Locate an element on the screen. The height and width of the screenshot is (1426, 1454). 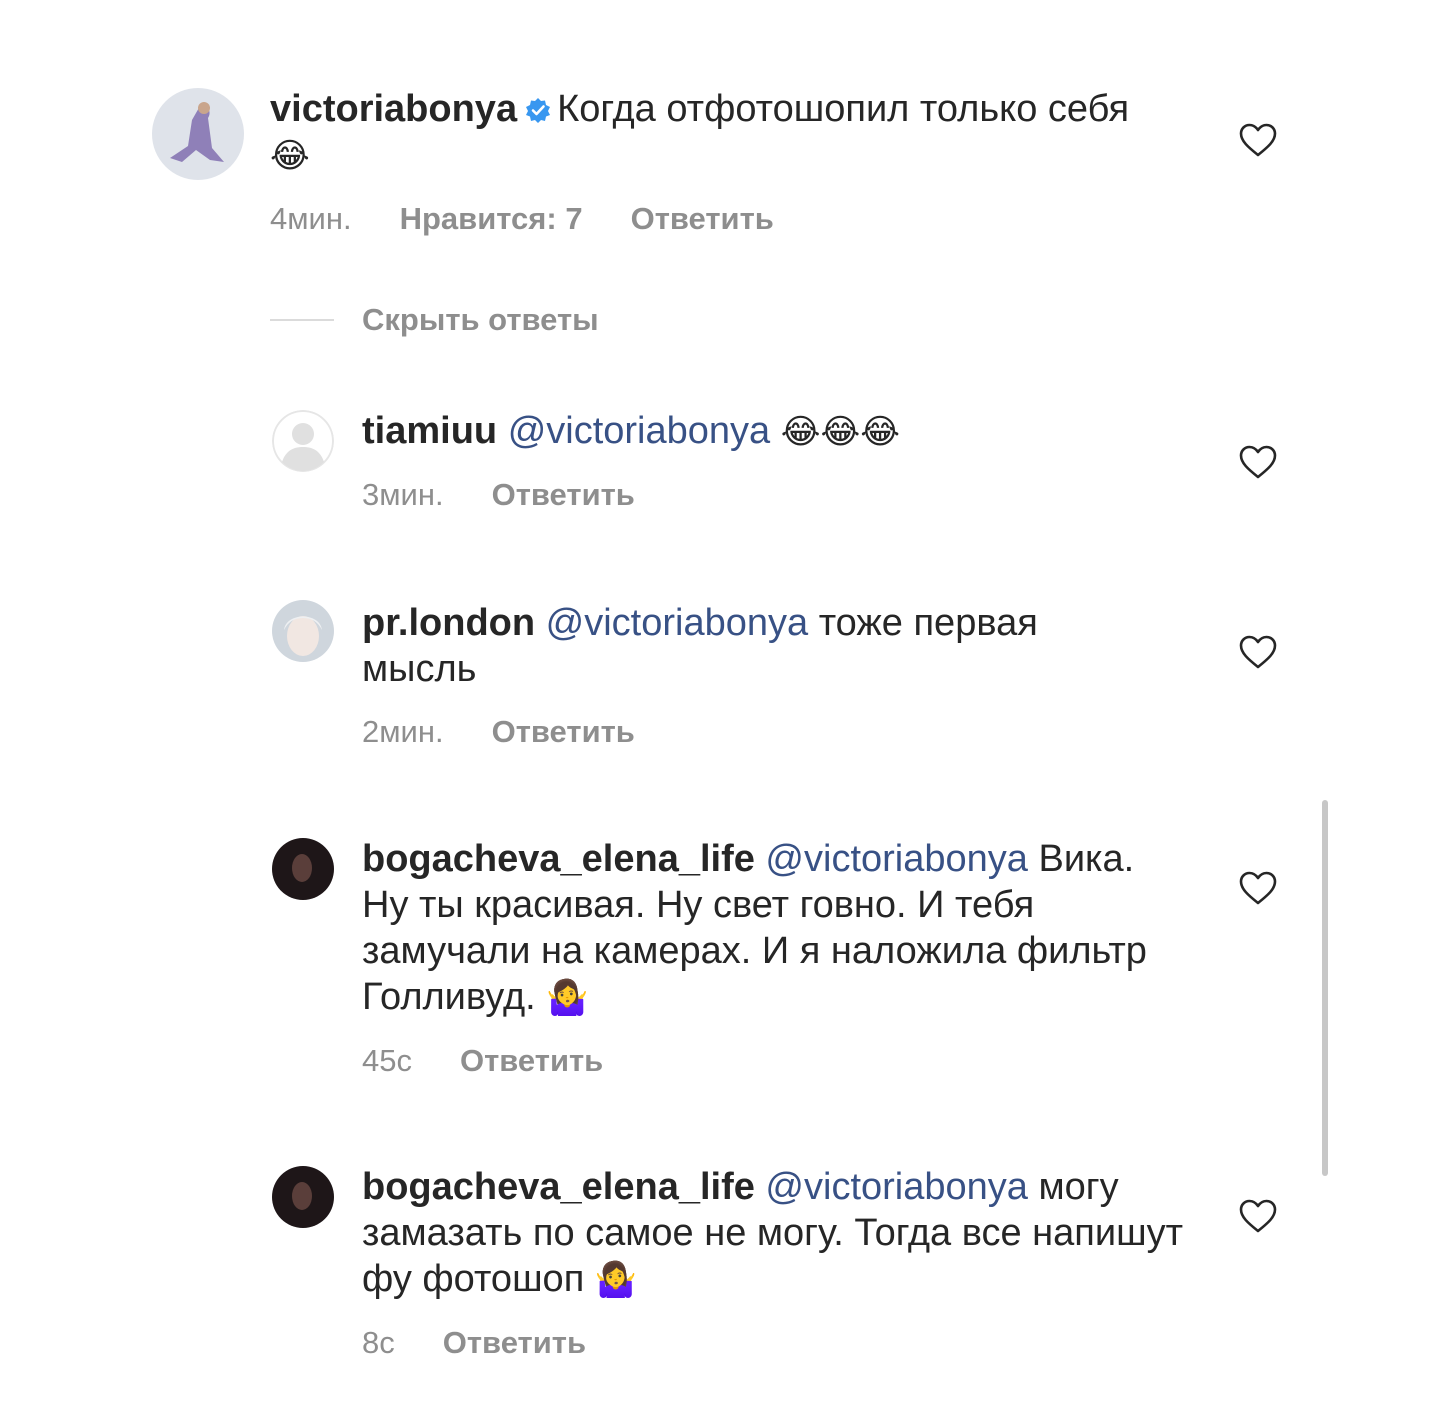
username: tiamiuu is located at coordinates (429, 431).